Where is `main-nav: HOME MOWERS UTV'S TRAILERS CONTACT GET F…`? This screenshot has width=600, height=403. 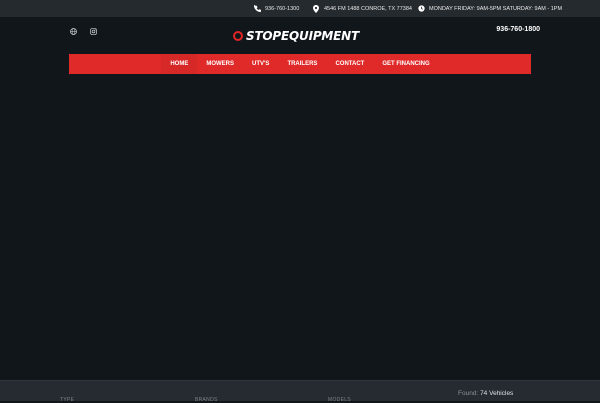
main-nav: HOME MOWERS UTV'S TRAILERS CONTACT GET F… is located at coordinates (300, 64).